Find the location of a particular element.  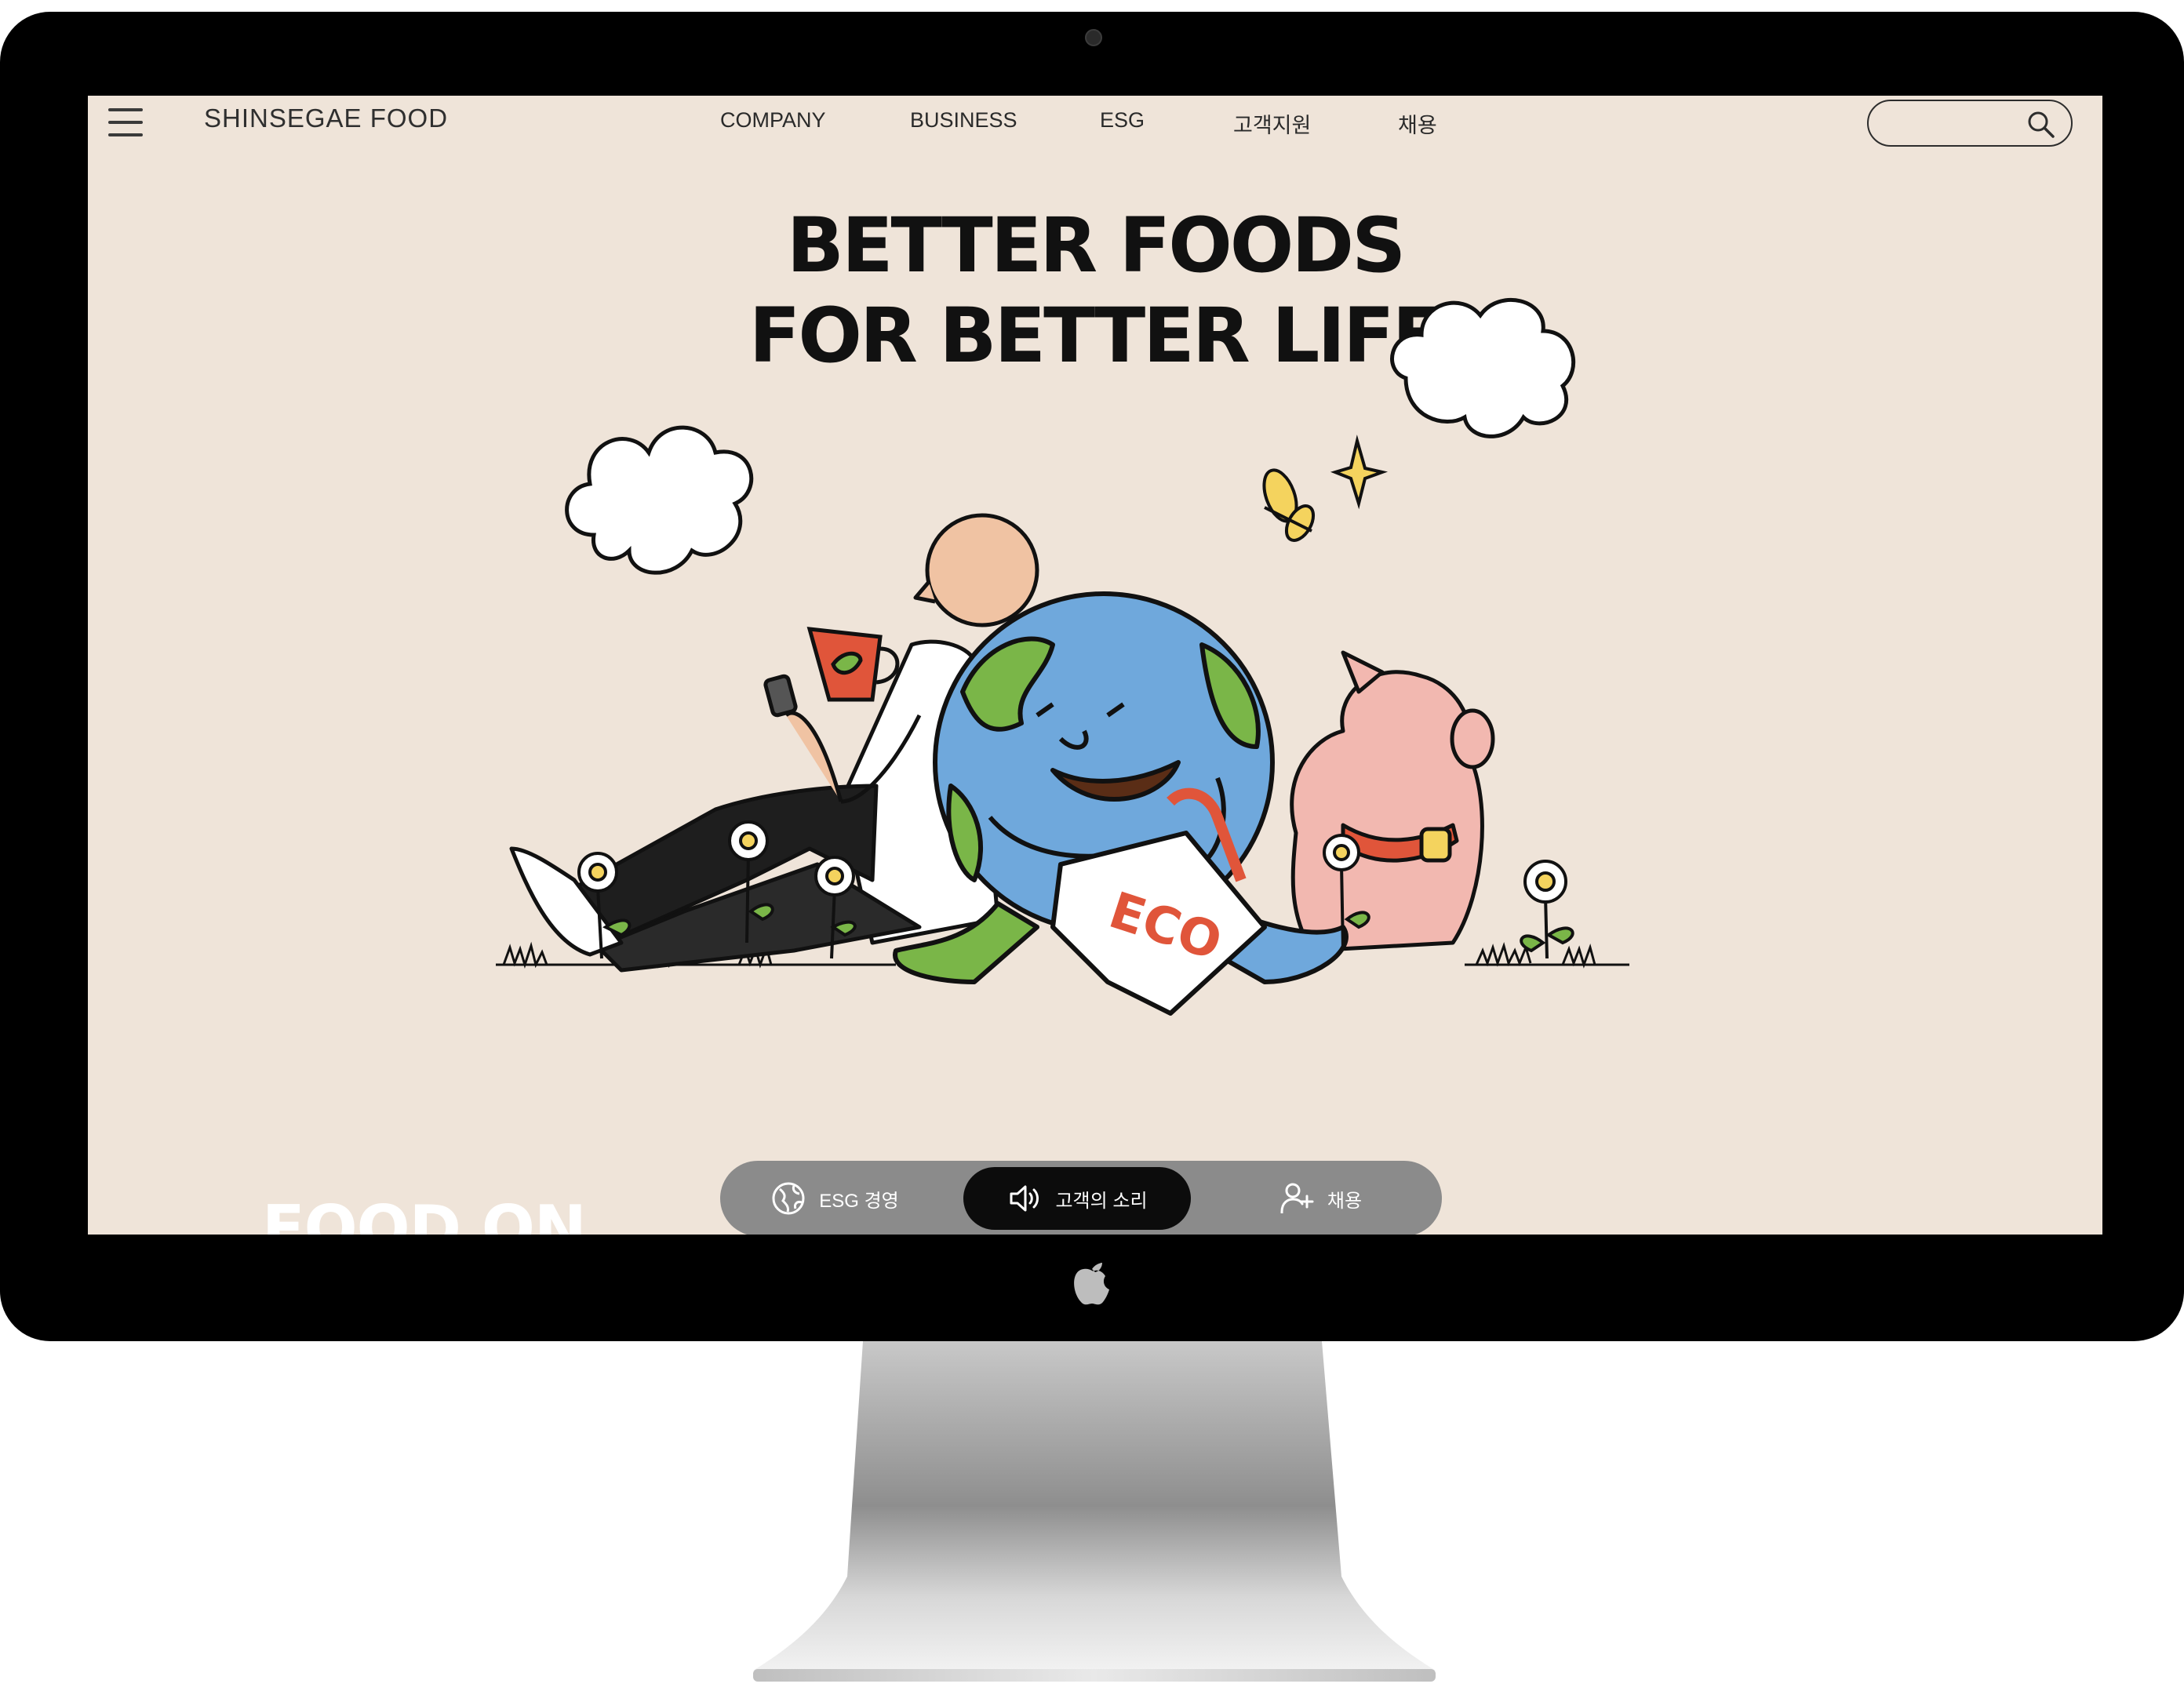

quick-menu-esg: ESG 경영 is located at coordinates (834, 1198).